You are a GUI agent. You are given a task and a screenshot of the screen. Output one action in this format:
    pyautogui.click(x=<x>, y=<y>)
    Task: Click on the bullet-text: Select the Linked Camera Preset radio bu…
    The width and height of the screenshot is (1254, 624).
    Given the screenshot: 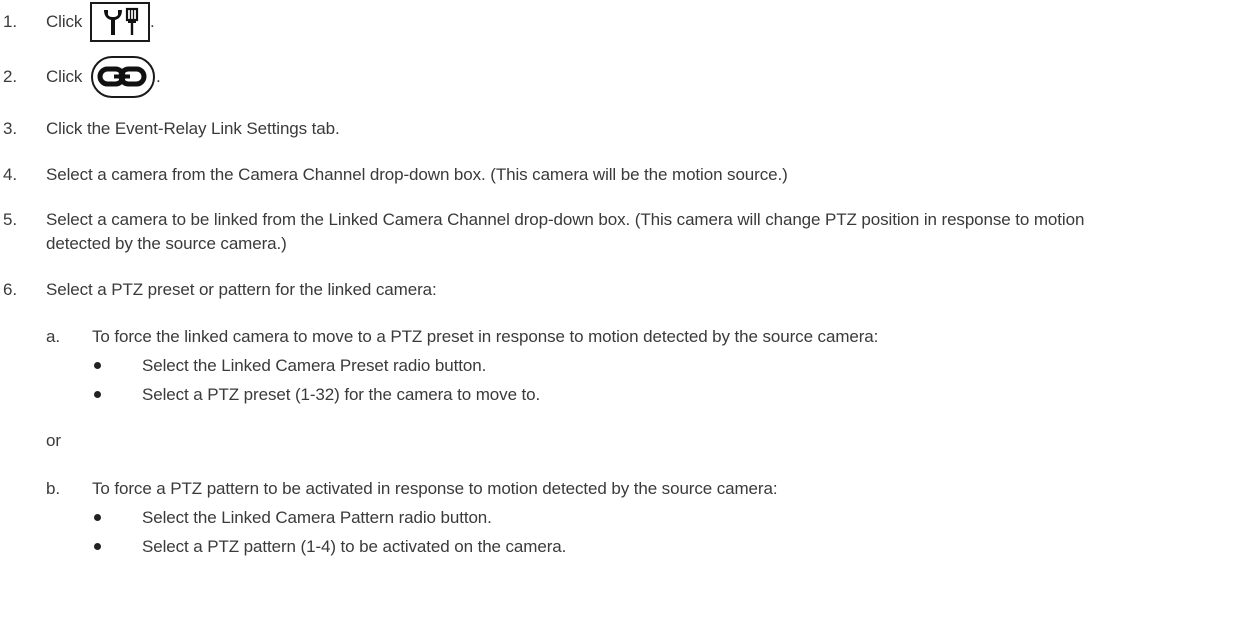 What is the action you would take?
    pyautogui.click(x=314, y=365)
    